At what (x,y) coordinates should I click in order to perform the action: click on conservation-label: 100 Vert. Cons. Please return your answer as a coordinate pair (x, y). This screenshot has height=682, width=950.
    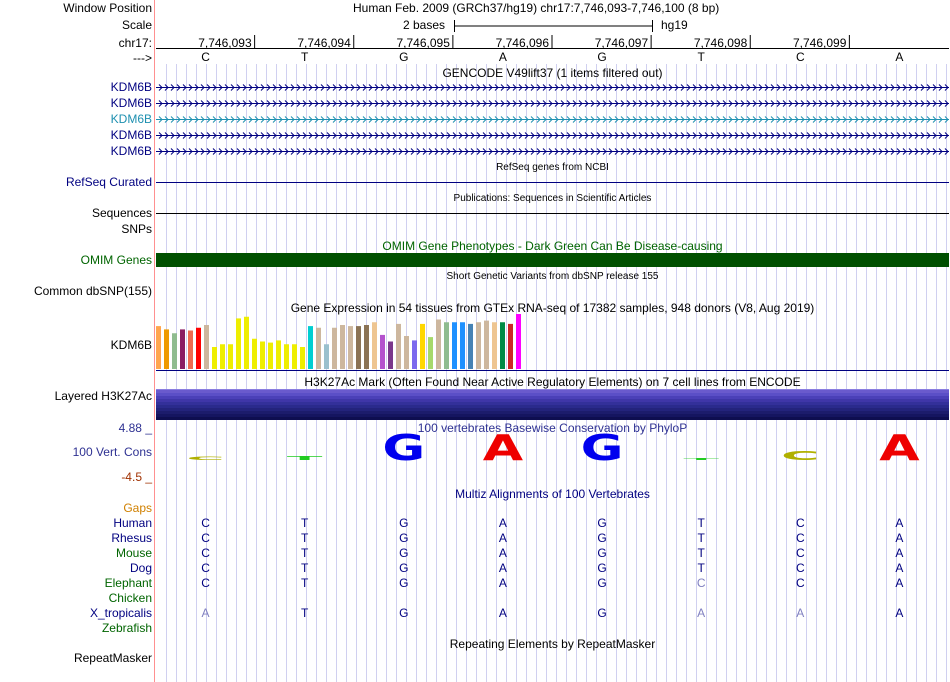
    Looking at the image, I should click on (112, 452).